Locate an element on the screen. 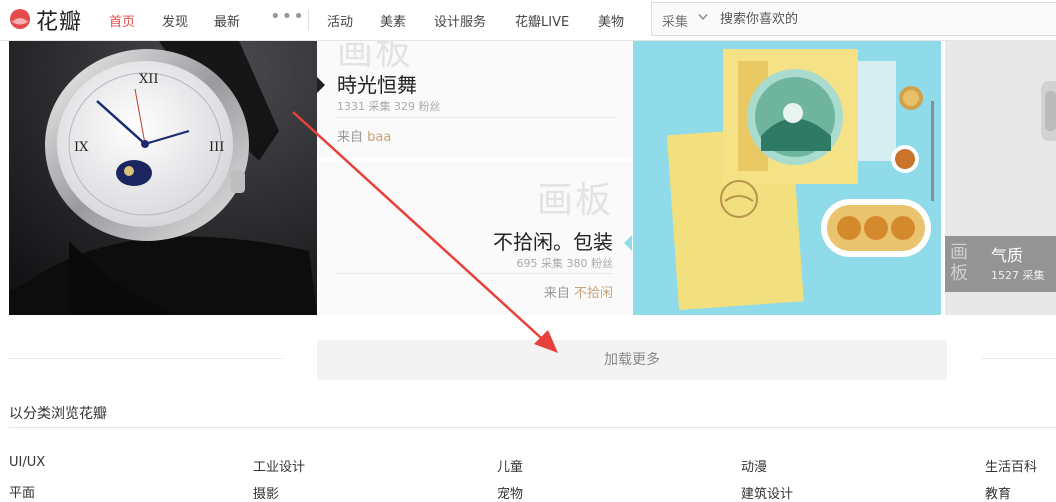 Image resolution: width=1056 pixels, height=502 pixels. logo-icon is located at coordinates (20, 19).